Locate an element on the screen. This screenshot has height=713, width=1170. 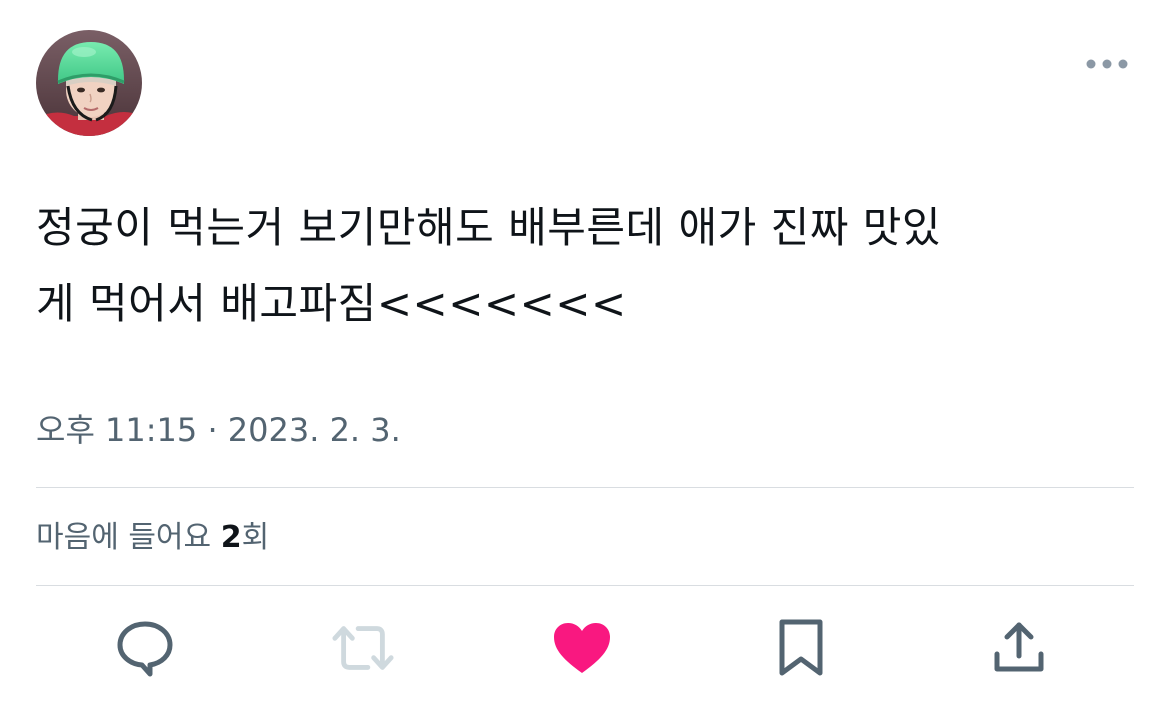
more-options-button is located at coordinates (1107, 64).